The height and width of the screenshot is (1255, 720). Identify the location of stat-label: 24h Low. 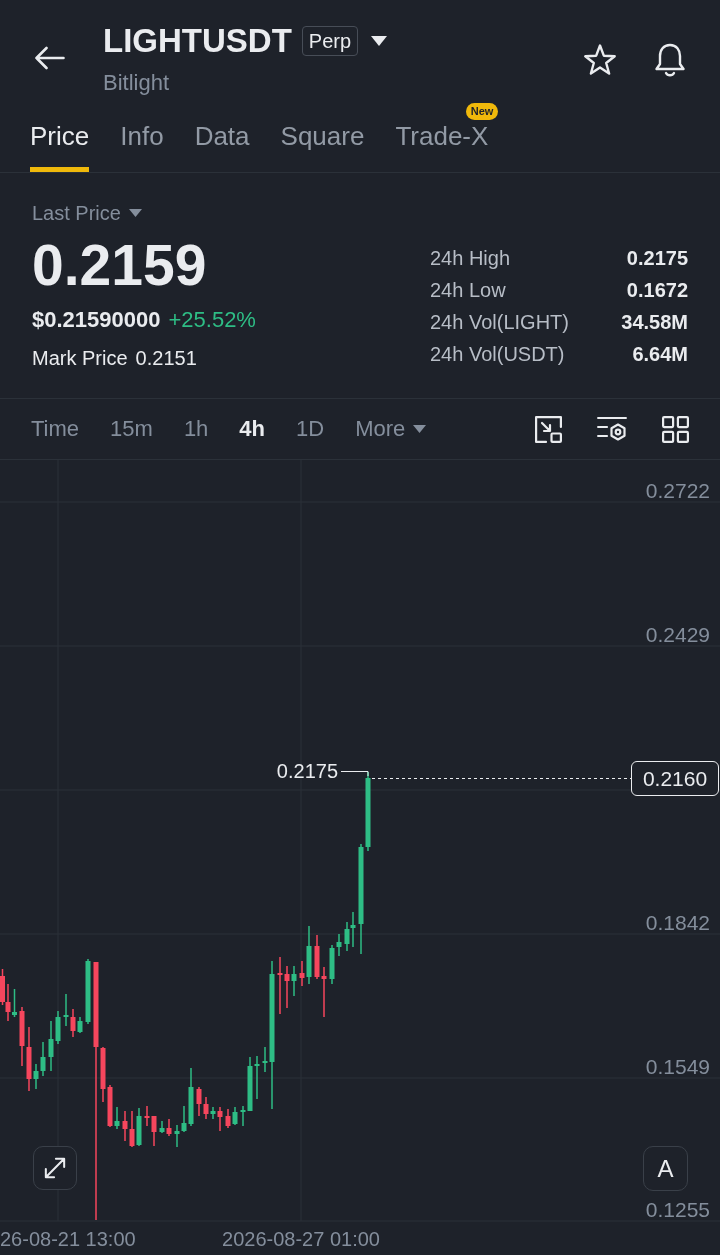
(468, 290).